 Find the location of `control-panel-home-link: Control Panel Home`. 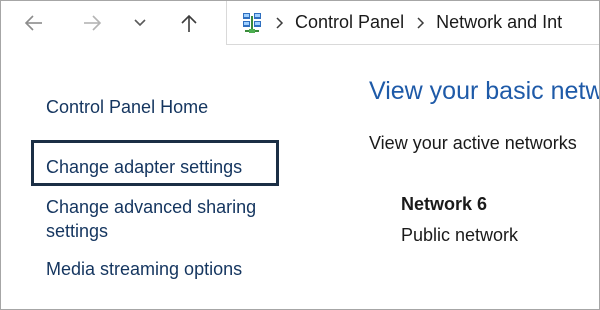

control-panel-home-link: Control Panel Home is located at coordinates (127, 107).